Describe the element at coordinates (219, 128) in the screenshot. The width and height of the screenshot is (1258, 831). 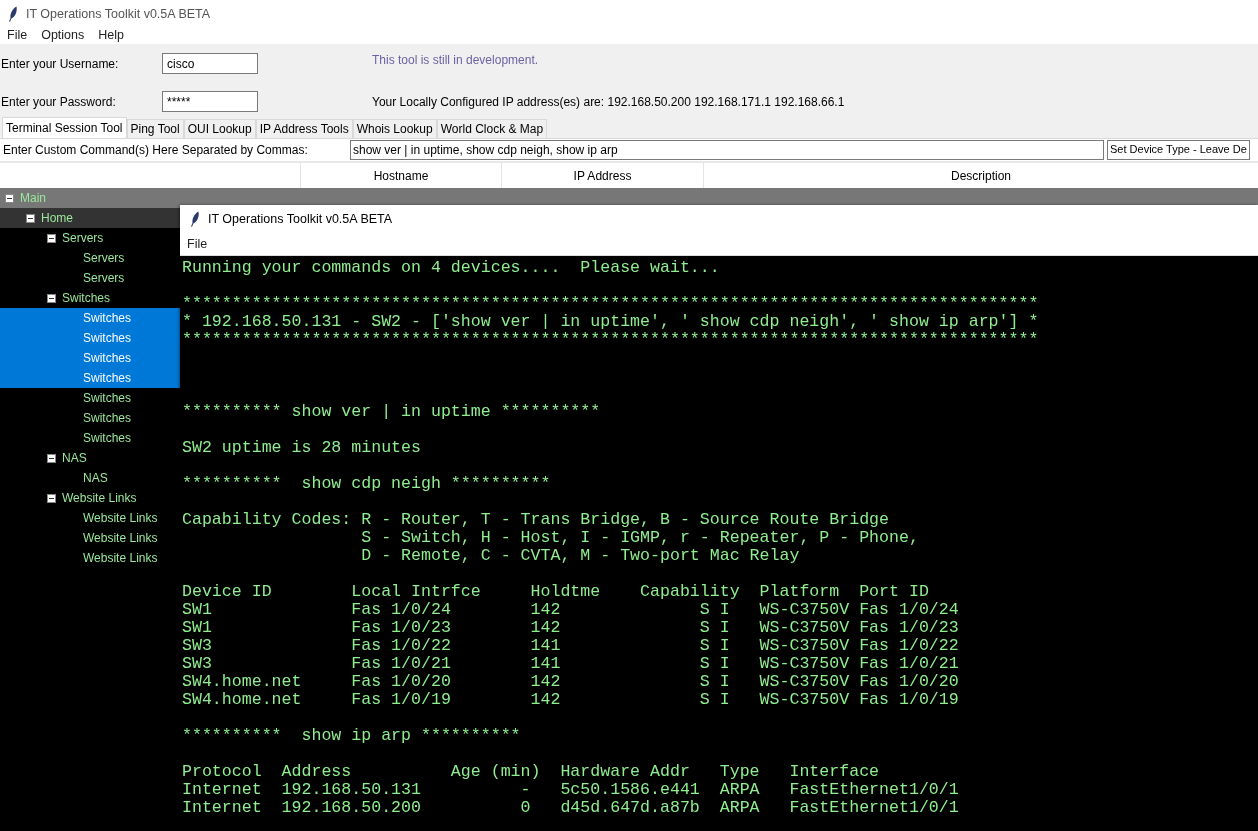
I see `tab: OUI Lookup` at that location.